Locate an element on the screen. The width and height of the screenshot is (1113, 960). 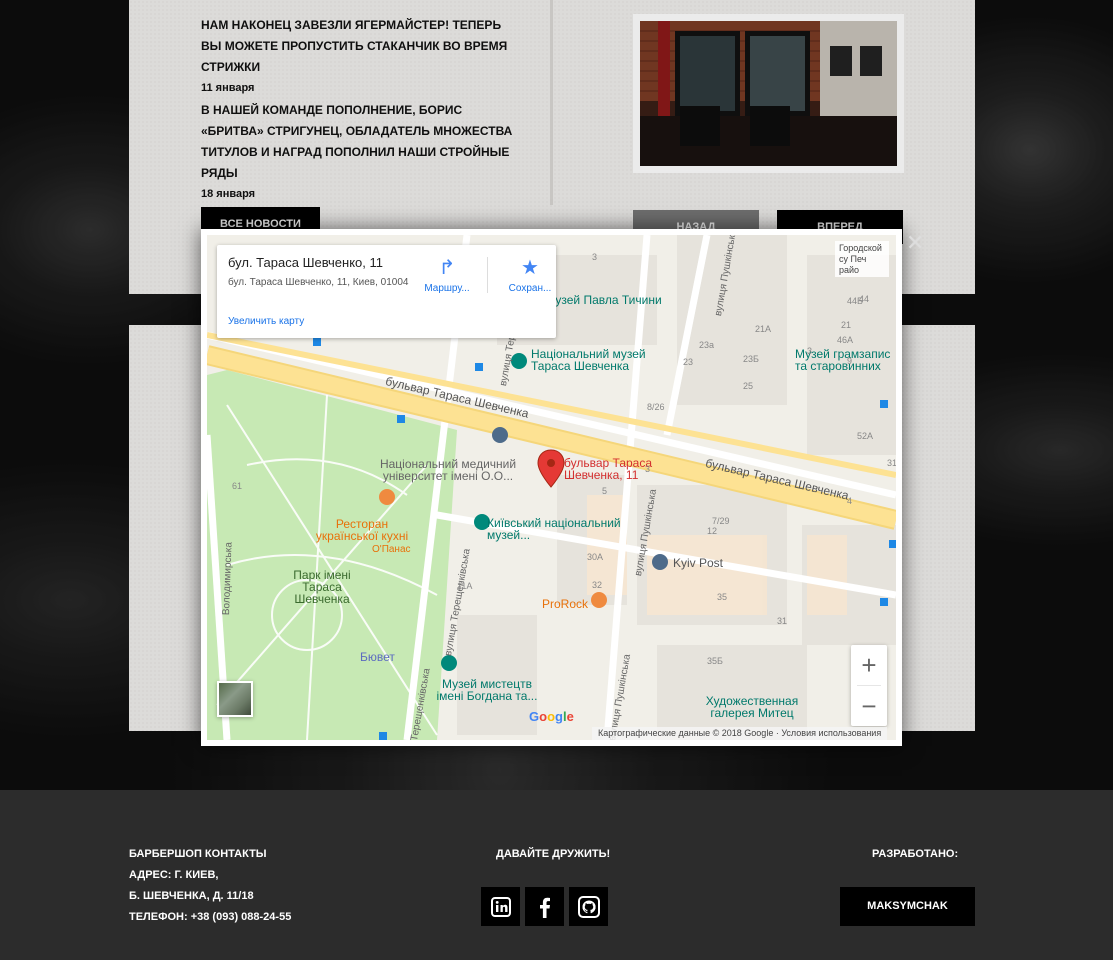
map-label: Бювет is located at coordinates (377, 657).